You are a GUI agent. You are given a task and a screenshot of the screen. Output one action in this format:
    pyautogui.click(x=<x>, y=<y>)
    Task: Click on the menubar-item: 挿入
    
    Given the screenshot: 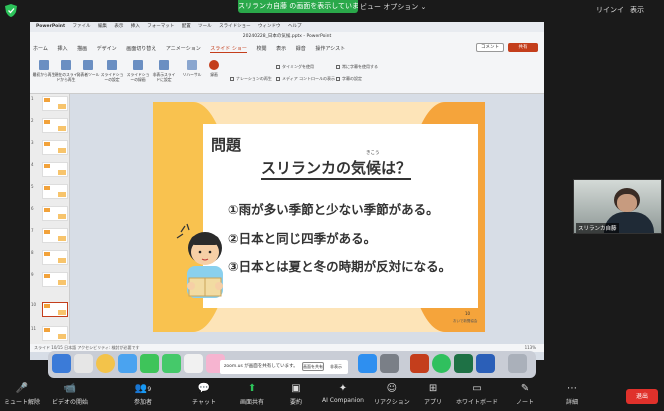 What is the action you would take?
    pyautogui.click(x=135, y=26)
    